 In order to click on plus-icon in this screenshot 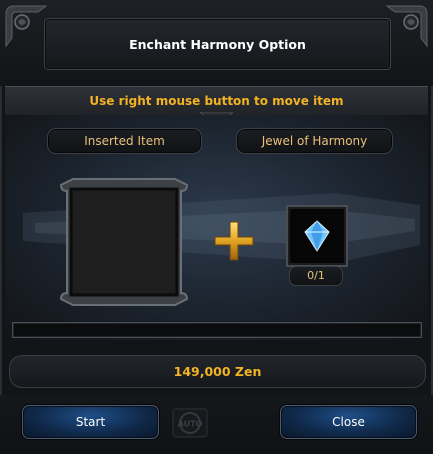, I will do `click(234, 241)`.